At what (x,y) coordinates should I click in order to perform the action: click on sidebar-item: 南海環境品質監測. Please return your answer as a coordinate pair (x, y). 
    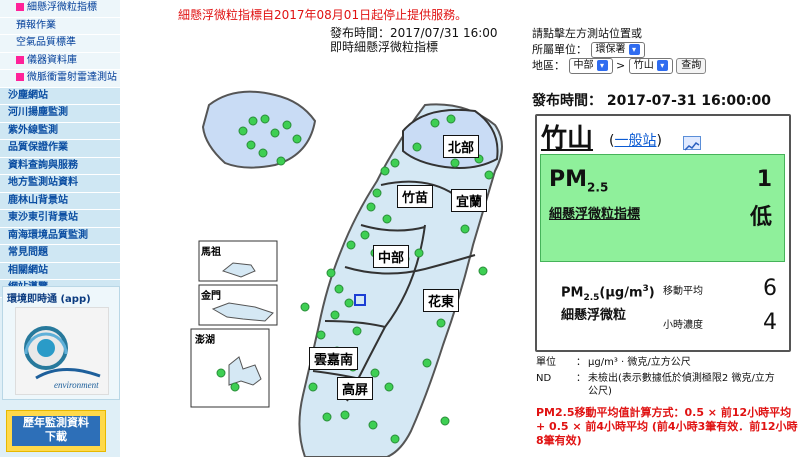
    Looking at the image, I should click on (60, 236).